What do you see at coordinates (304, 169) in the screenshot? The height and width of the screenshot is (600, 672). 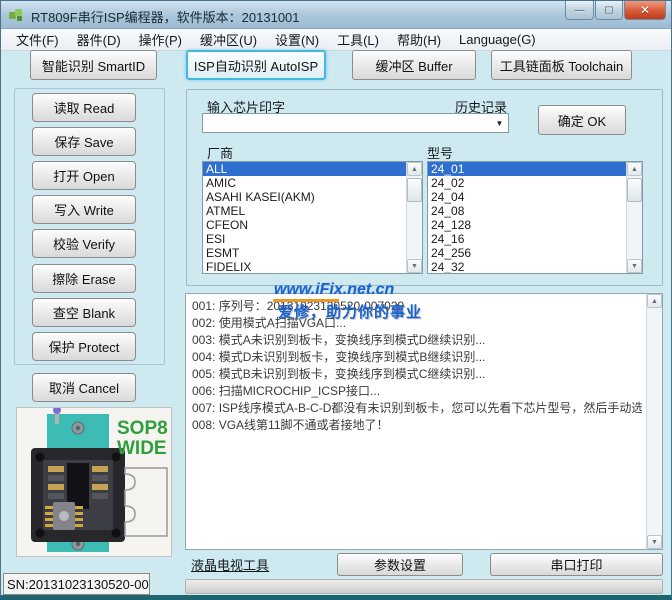 I see `manufacturer-item: ALL` at bounding box center [304, 169].